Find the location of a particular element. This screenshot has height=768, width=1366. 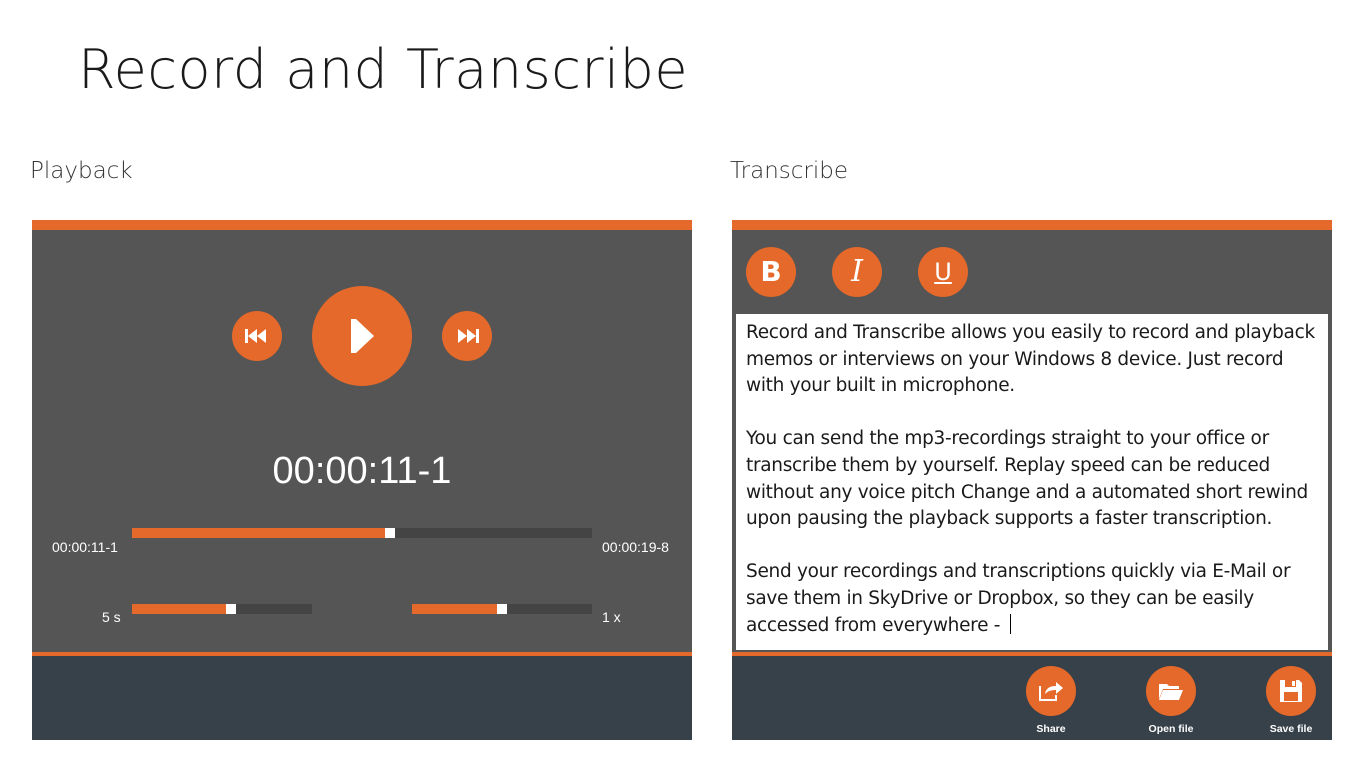

share-label: Share is located at coordinates (1051, 729).